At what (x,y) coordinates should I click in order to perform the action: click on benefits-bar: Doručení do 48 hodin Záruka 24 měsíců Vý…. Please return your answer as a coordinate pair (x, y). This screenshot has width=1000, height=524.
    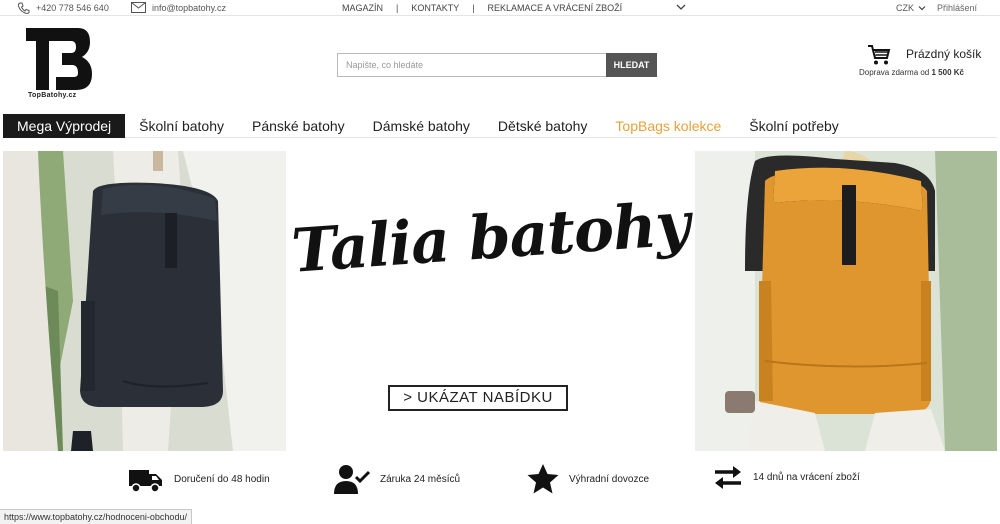
    Looking at the image, I should click on (500, 481).